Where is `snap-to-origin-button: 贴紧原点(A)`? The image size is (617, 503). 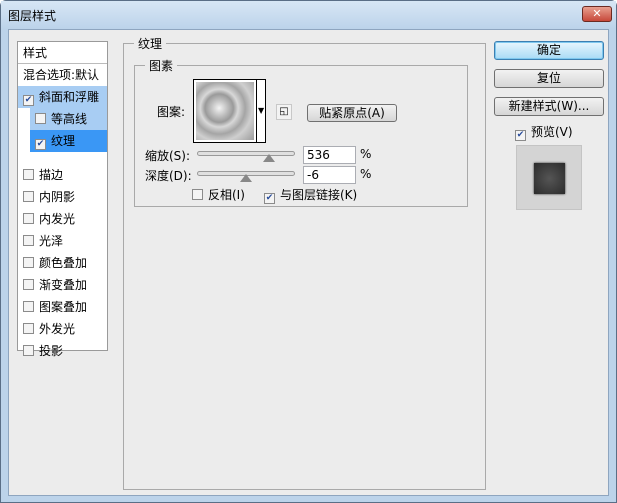 snap-to-origin-button: 贴紧原点(A) is located at coordinates (352, 113).